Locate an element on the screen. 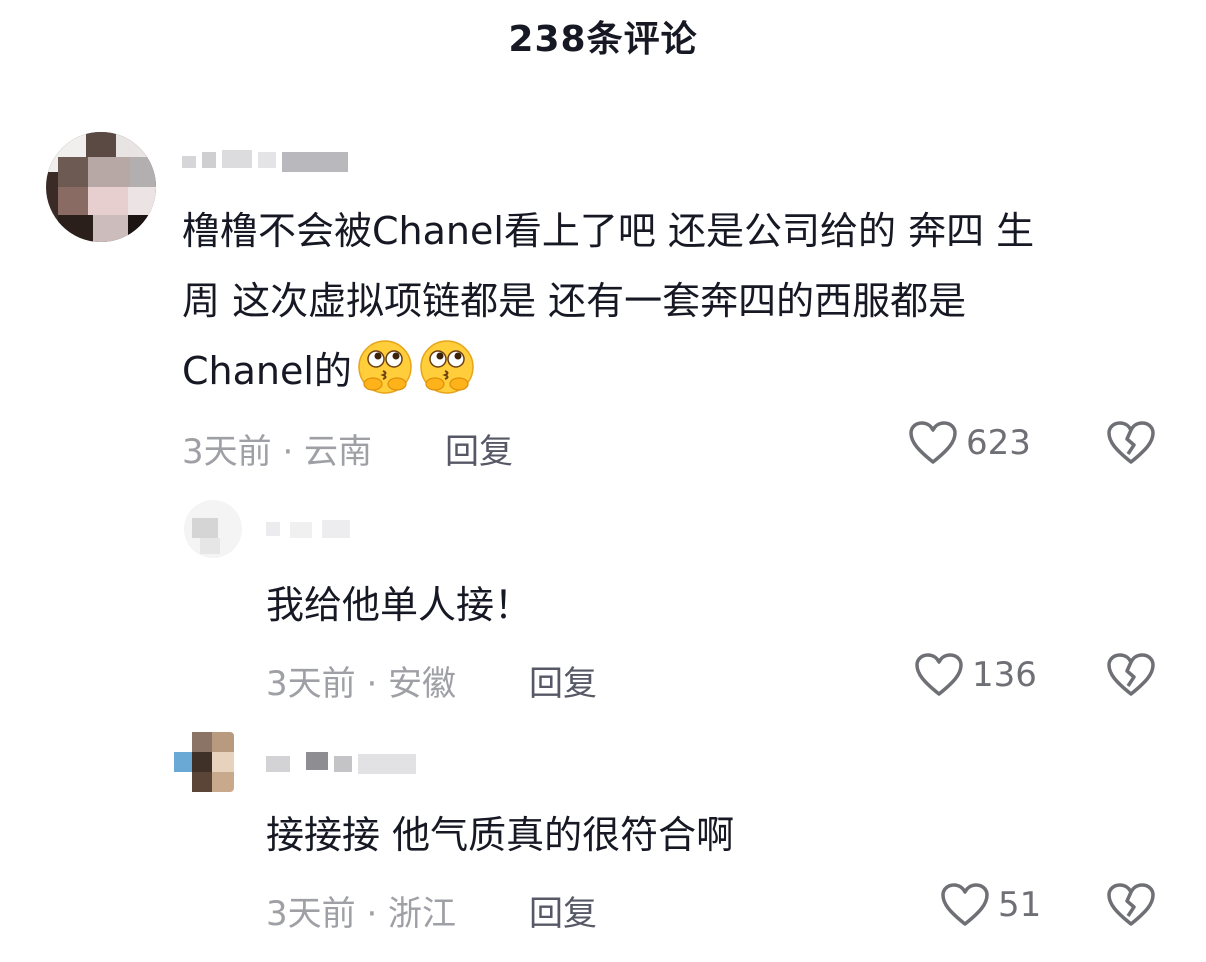 The width and height of the screenshot is (1206, 962). comment-text: 我给他单人接！ is located at coordinates (399, 605).